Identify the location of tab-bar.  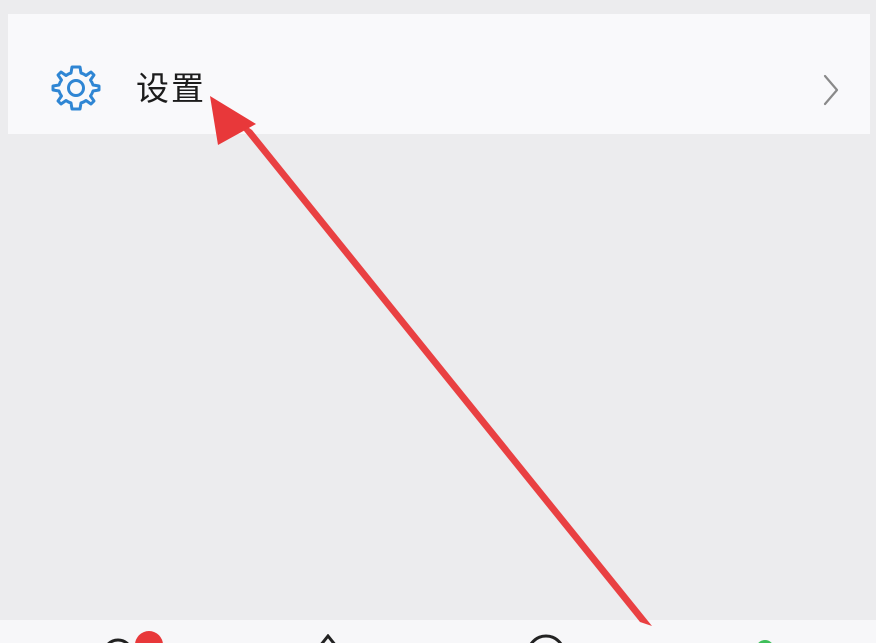
(438, 631).